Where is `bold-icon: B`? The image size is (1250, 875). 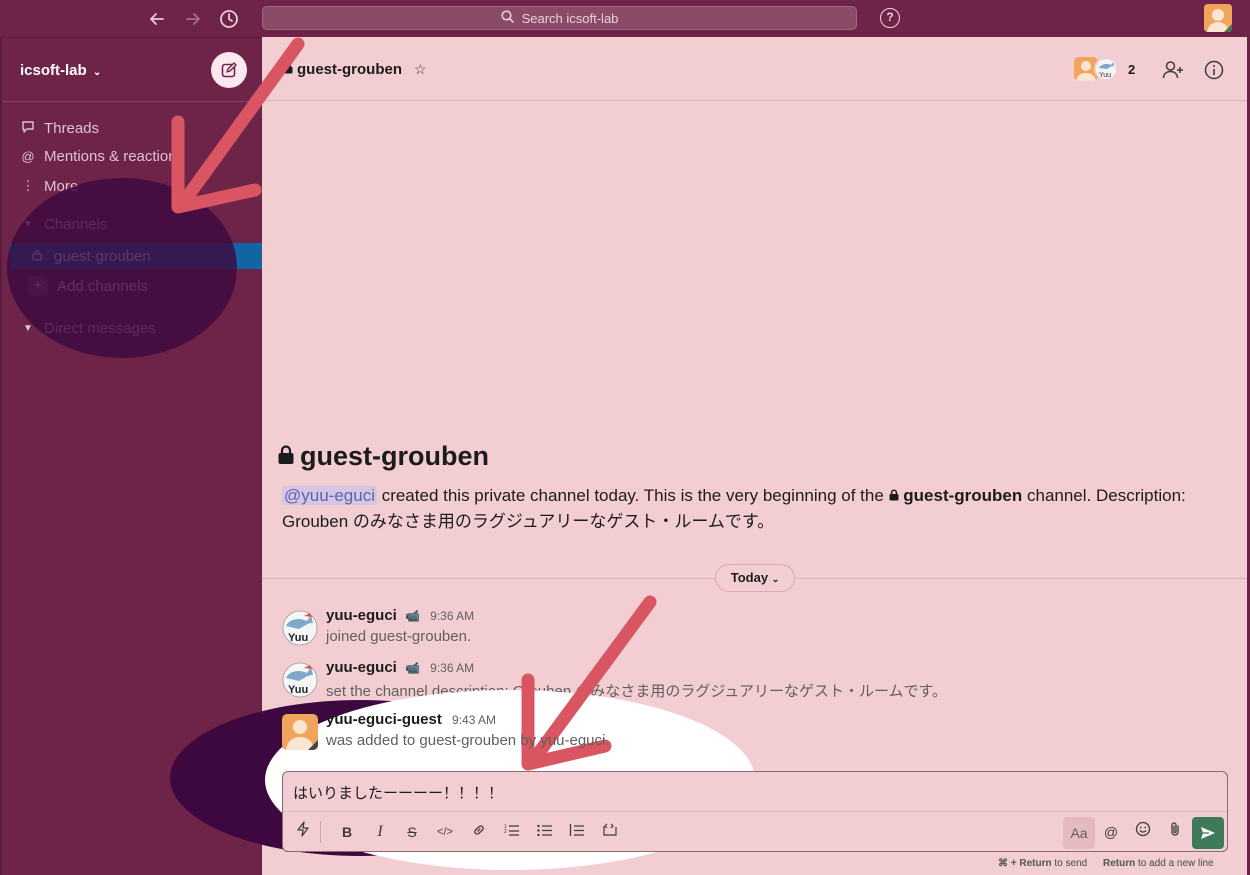 bold-icon: B is located at coordinates (347, 832).